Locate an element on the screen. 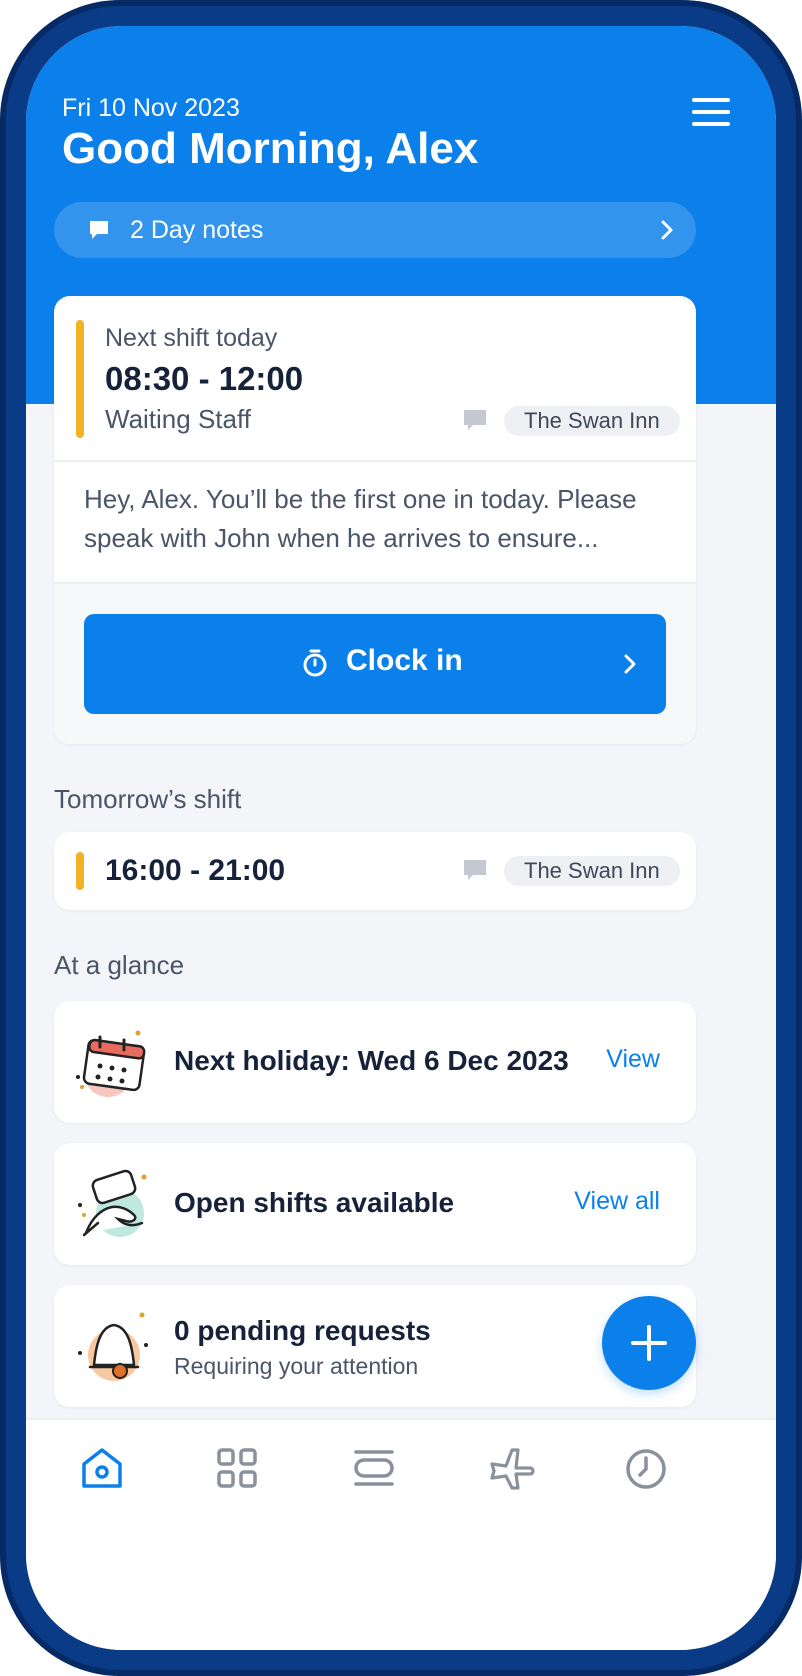 The height and width of the screenshot is (1676, 802). shift-role: Waiting Staff is located at coordinates (178, 419).